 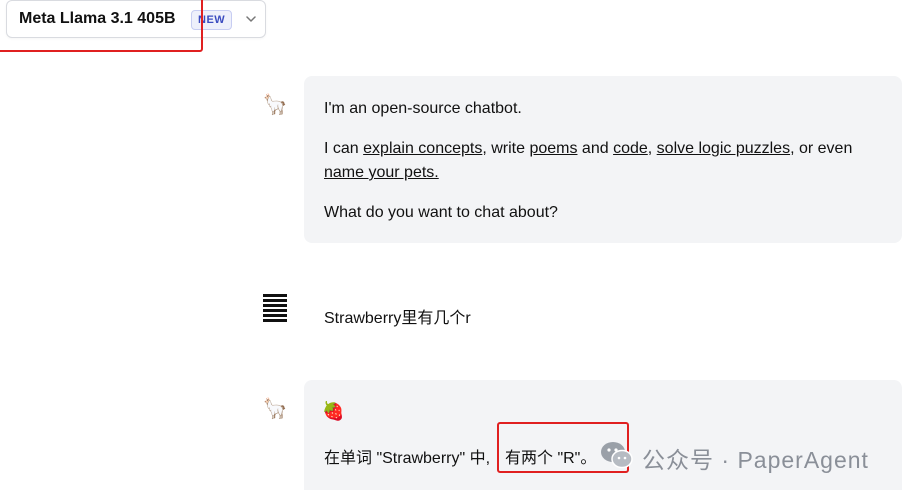 What do you see at coordinates (553, 148) in the screenshot?
I see `link-poems: poems` at bounding box center [553, 148].